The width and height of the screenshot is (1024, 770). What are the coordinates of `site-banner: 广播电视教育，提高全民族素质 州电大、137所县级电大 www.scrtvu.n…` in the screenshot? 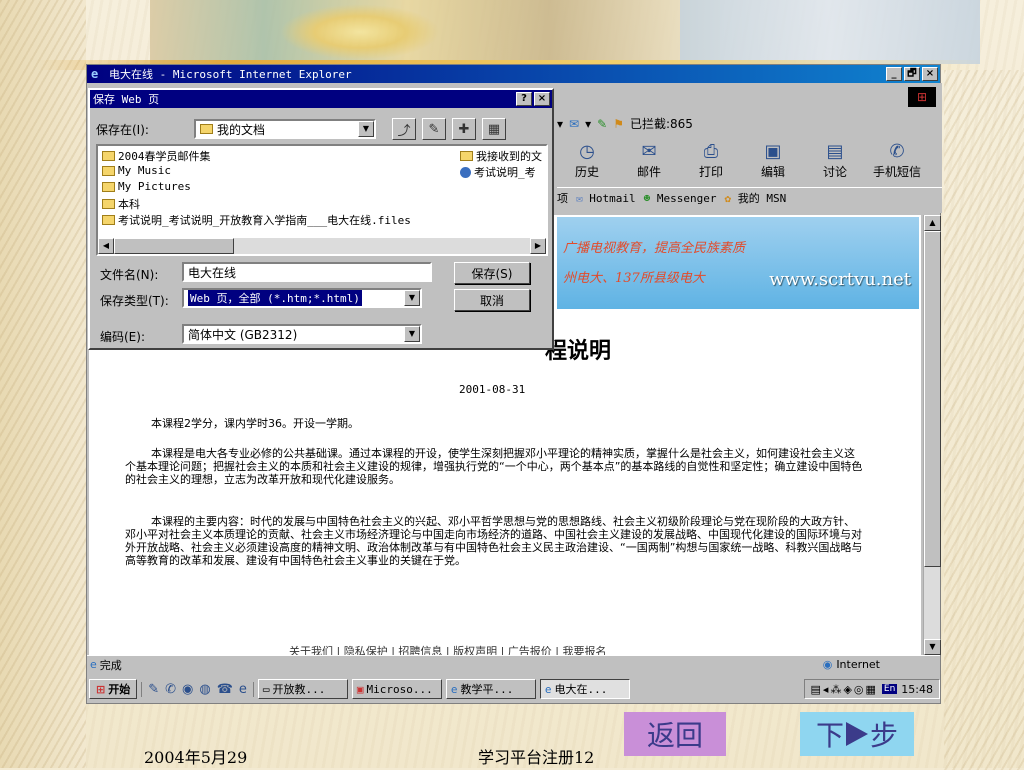 It's located at (738, 263).